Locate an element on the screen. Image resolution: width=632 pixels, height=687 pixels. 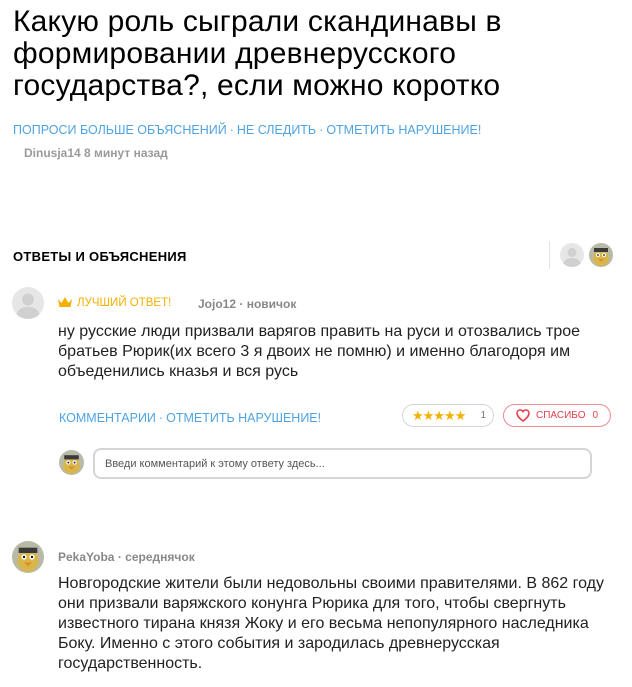
thanks-count: 0 is located at coordinates (595, 415).